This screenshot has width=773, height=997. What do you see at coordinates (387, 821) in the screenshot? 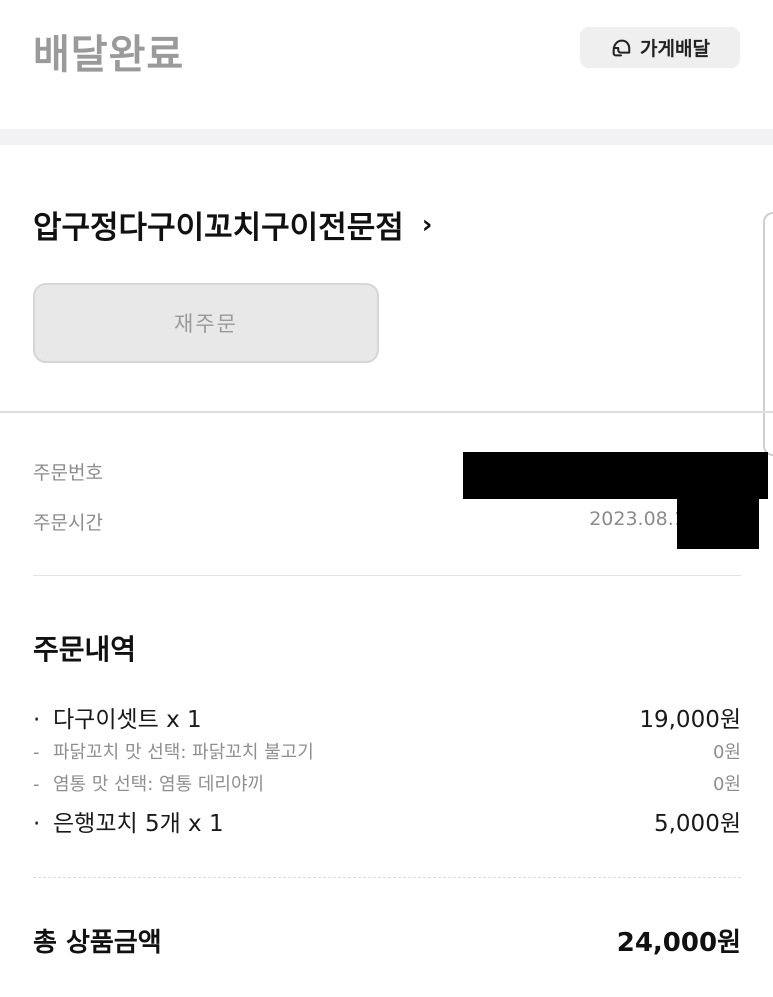
I see `order-item: · 은행꼬치 5개 x 1 5,000원` at bounding box center [387, 821].